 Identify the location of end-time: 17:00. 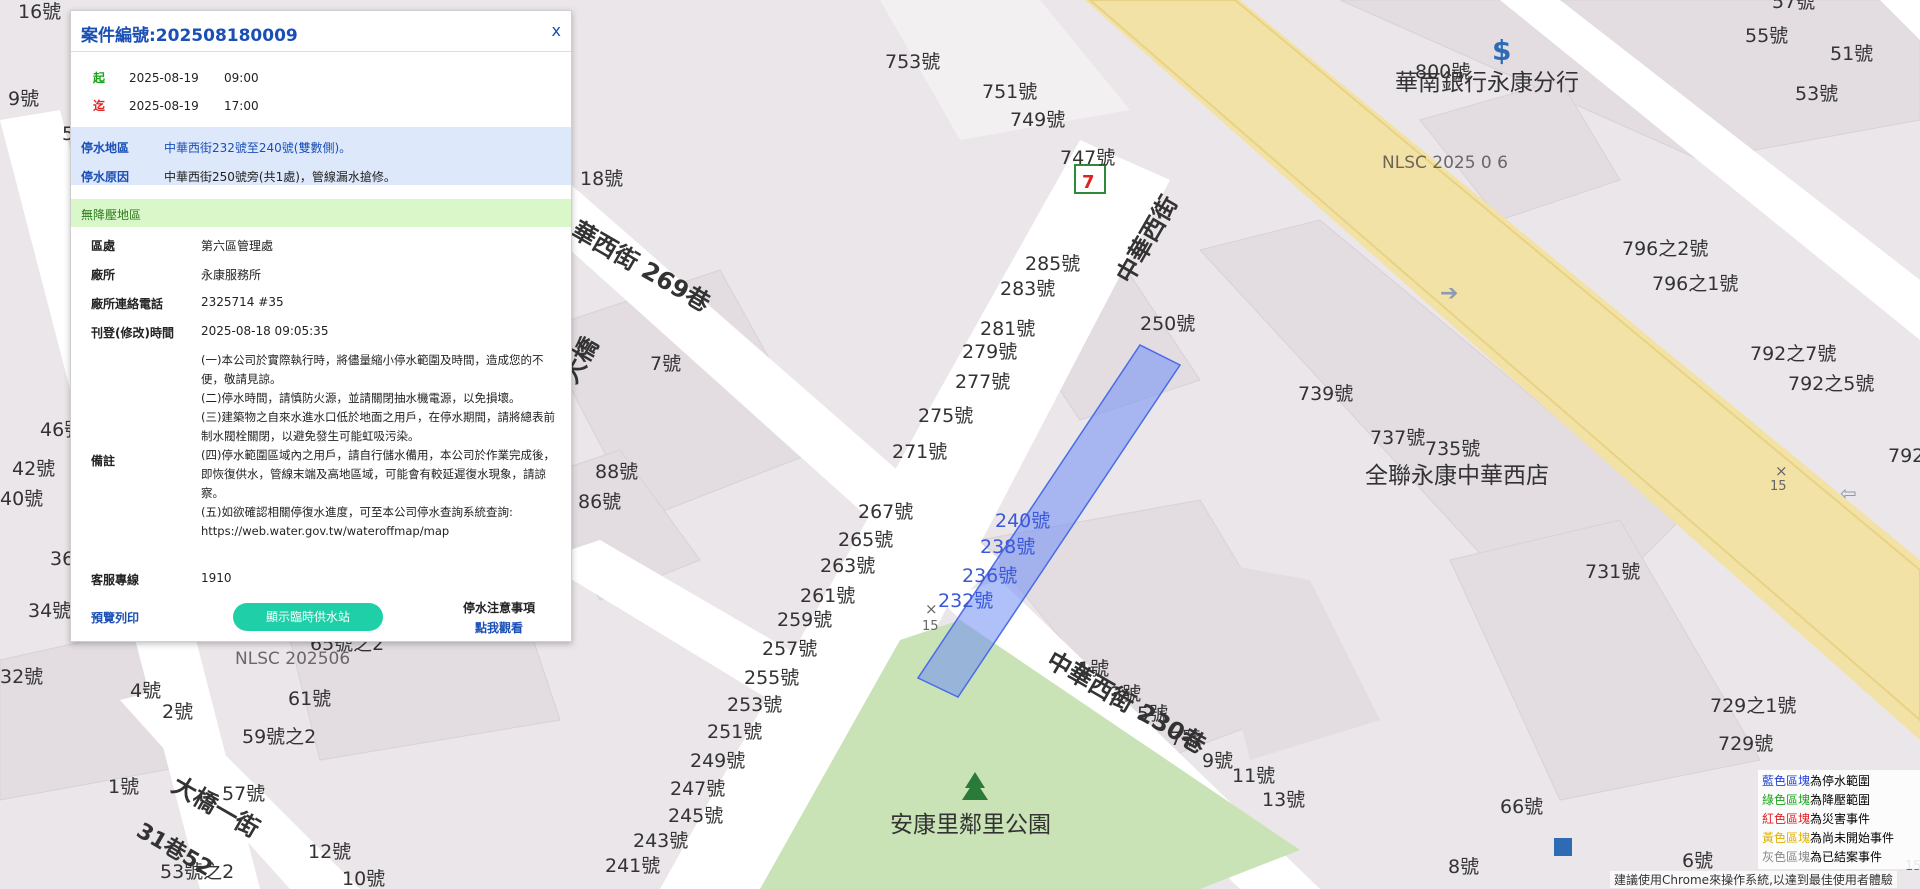
(241, 106).